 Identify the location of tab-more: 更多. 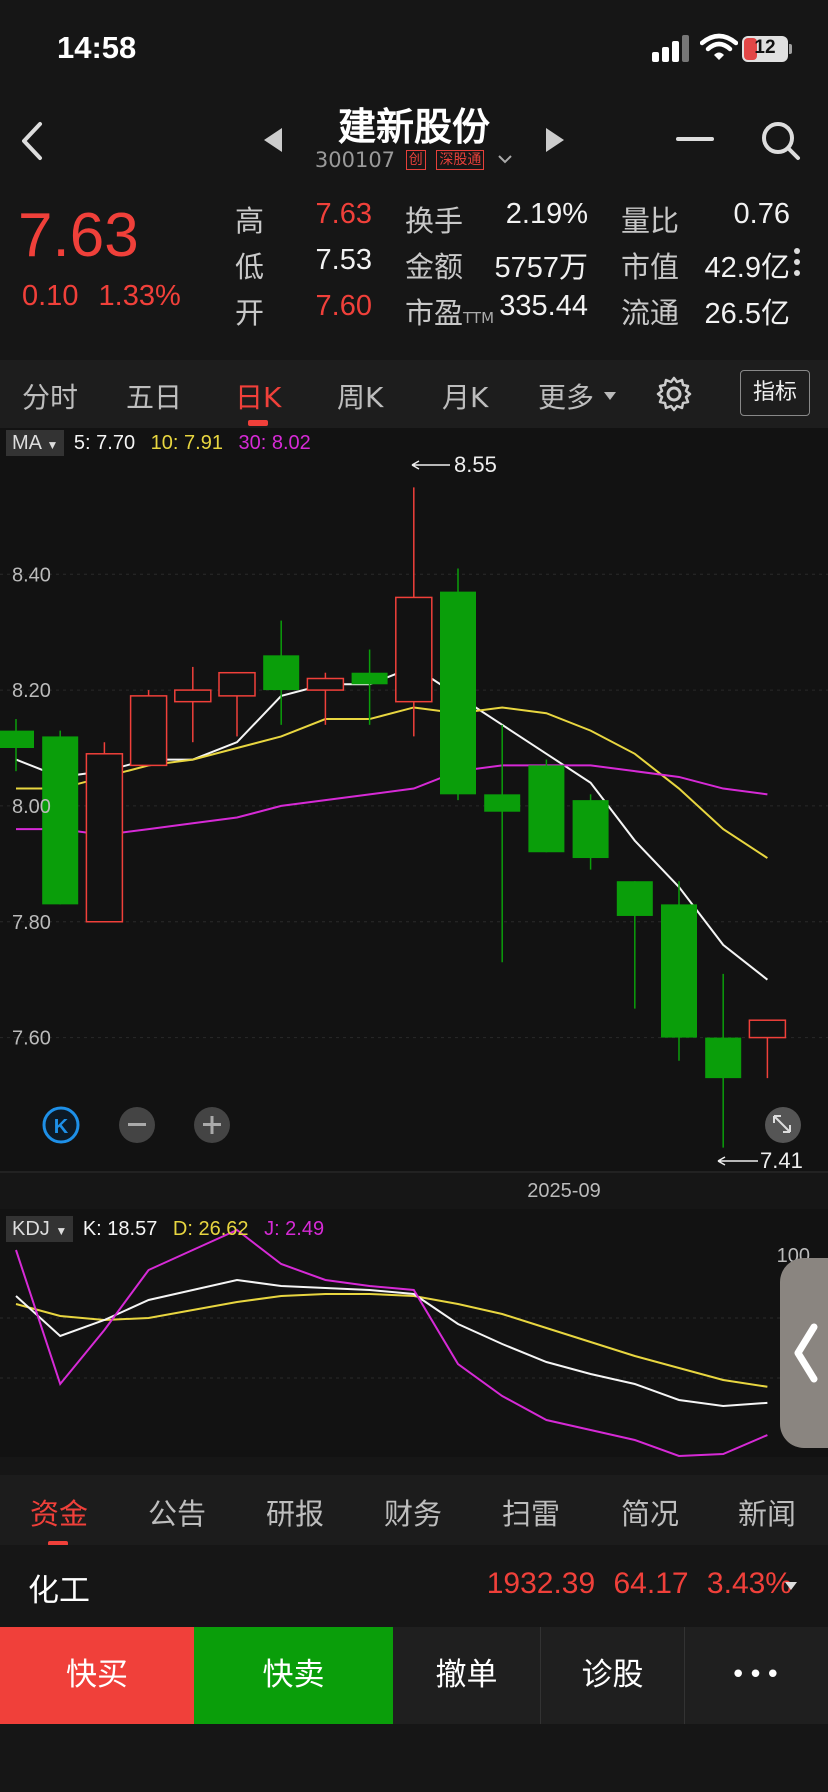
(577, 396).